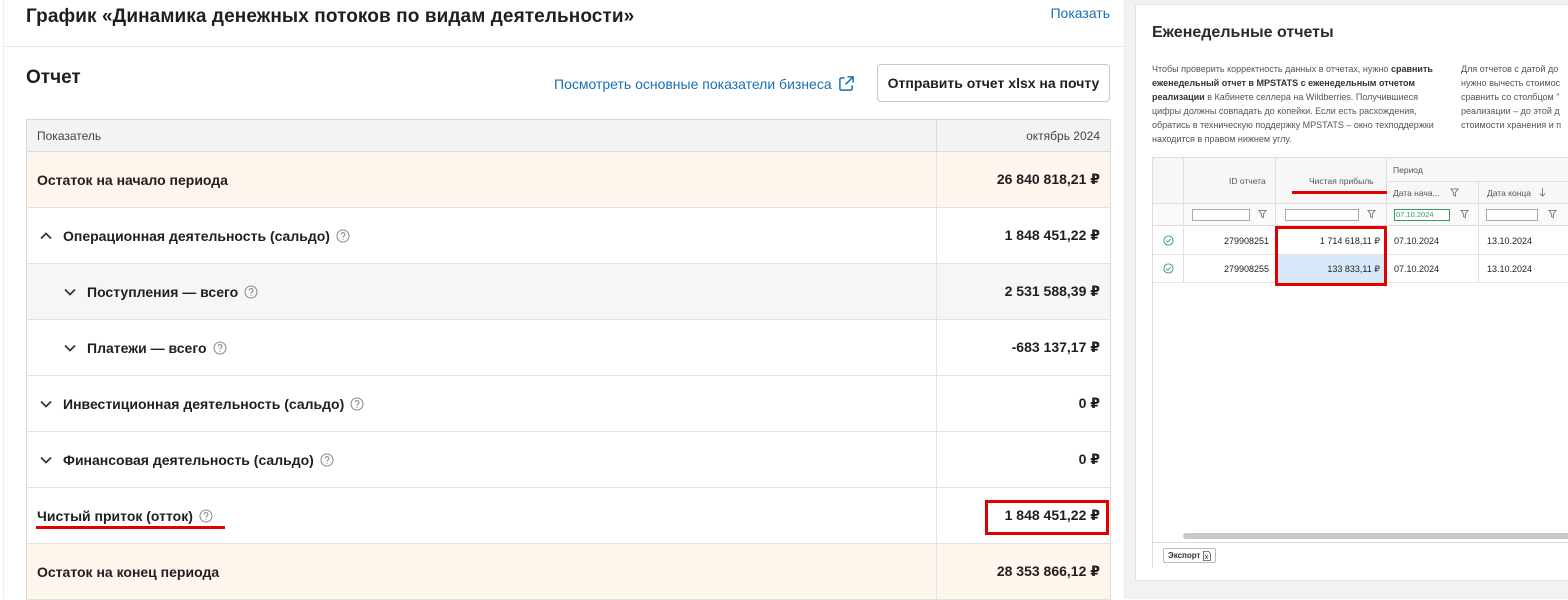  Describe the element at coordinates (196, 235) in the screenshot. I see `row-label: Операционная деятельность (сальдо)` at that location.